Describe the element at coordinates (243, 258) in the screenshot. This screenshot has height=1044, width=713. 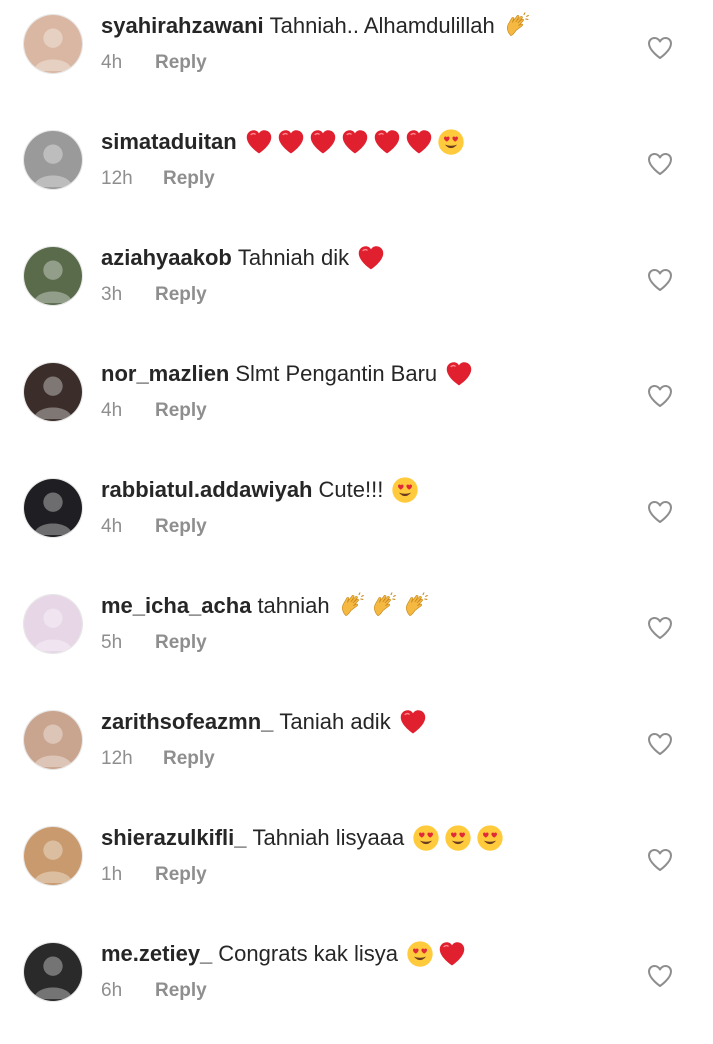
I see `comment-line: aziahyaakob Tahniah dik` at that location.